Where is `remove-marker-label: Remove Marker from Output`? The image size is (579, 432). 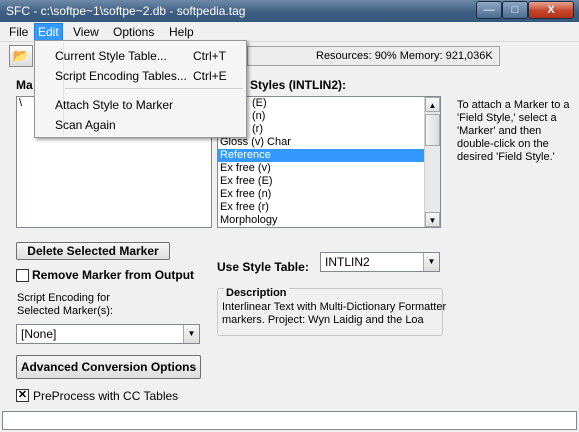 remove-marker-label: Remove Marker from Output is located at coordinates (113, 275).